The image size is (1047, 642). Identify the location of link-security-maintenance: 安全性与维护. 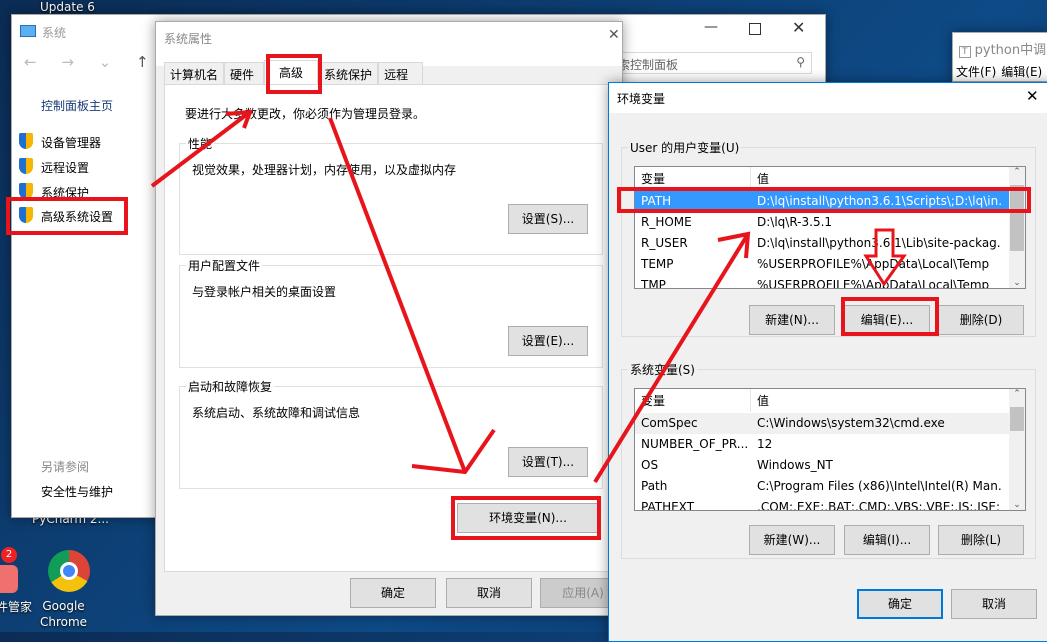
(77, 491).